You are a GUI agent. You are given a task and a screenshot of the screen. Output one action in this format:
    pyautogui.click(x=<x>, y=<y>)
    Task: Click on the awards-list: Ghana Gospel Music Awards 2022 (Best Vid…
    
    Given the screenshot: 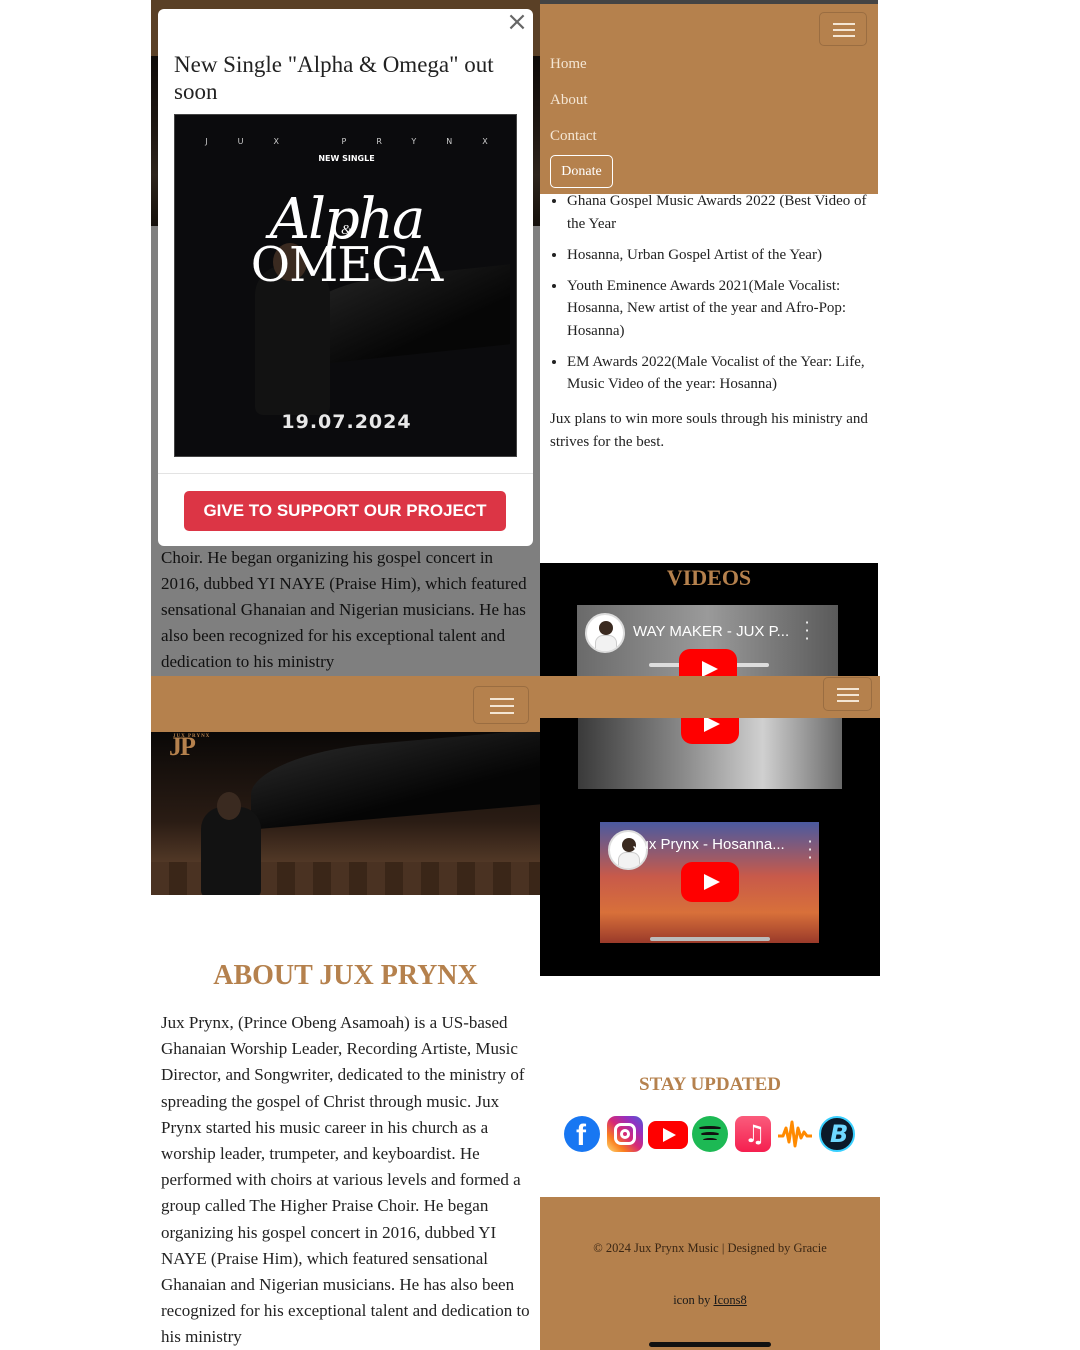 What is the action you would take?
    pyautogui.click(x=717, y=297)
    